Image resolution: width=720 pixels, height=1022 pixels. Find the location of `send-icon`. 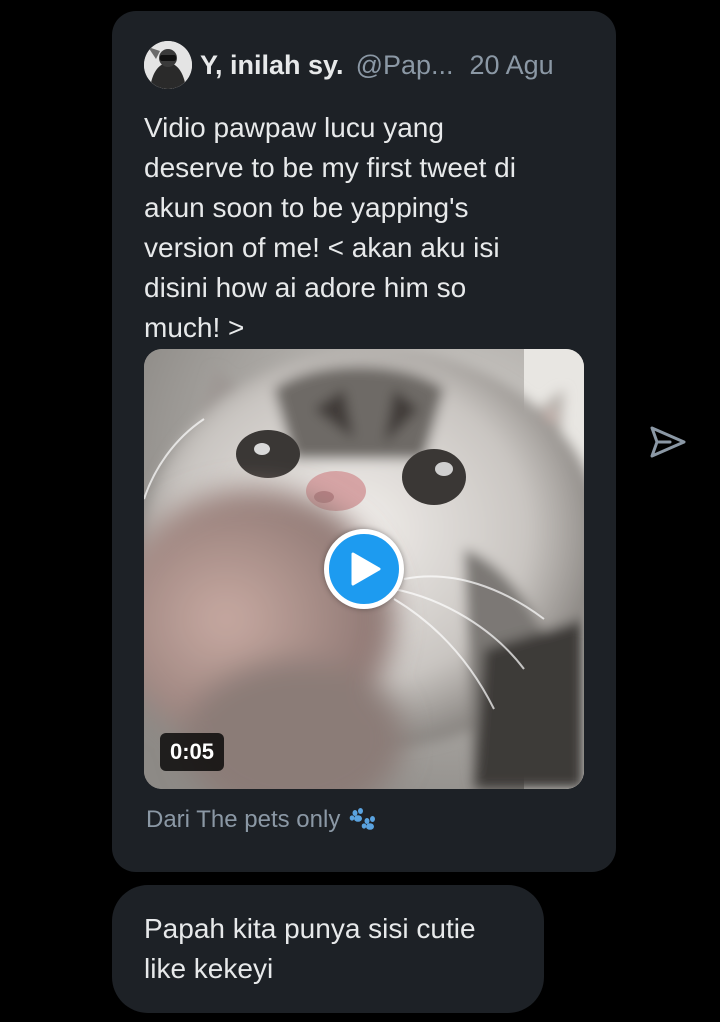

send-icon is located at coordinates (668, 442).